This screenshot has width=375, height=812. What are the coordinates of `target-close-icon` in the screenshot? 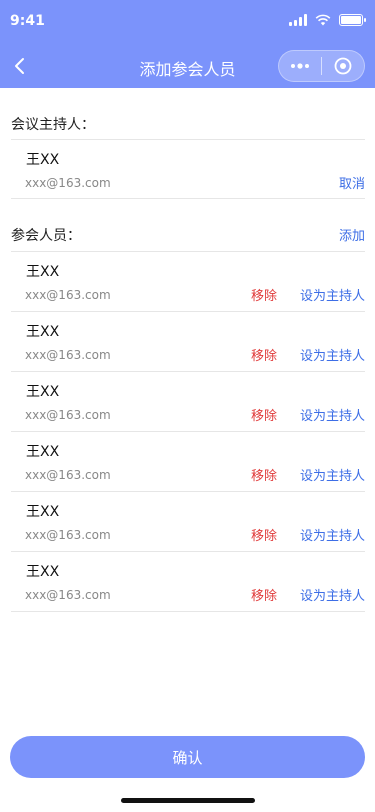 It's located at (343, 66).